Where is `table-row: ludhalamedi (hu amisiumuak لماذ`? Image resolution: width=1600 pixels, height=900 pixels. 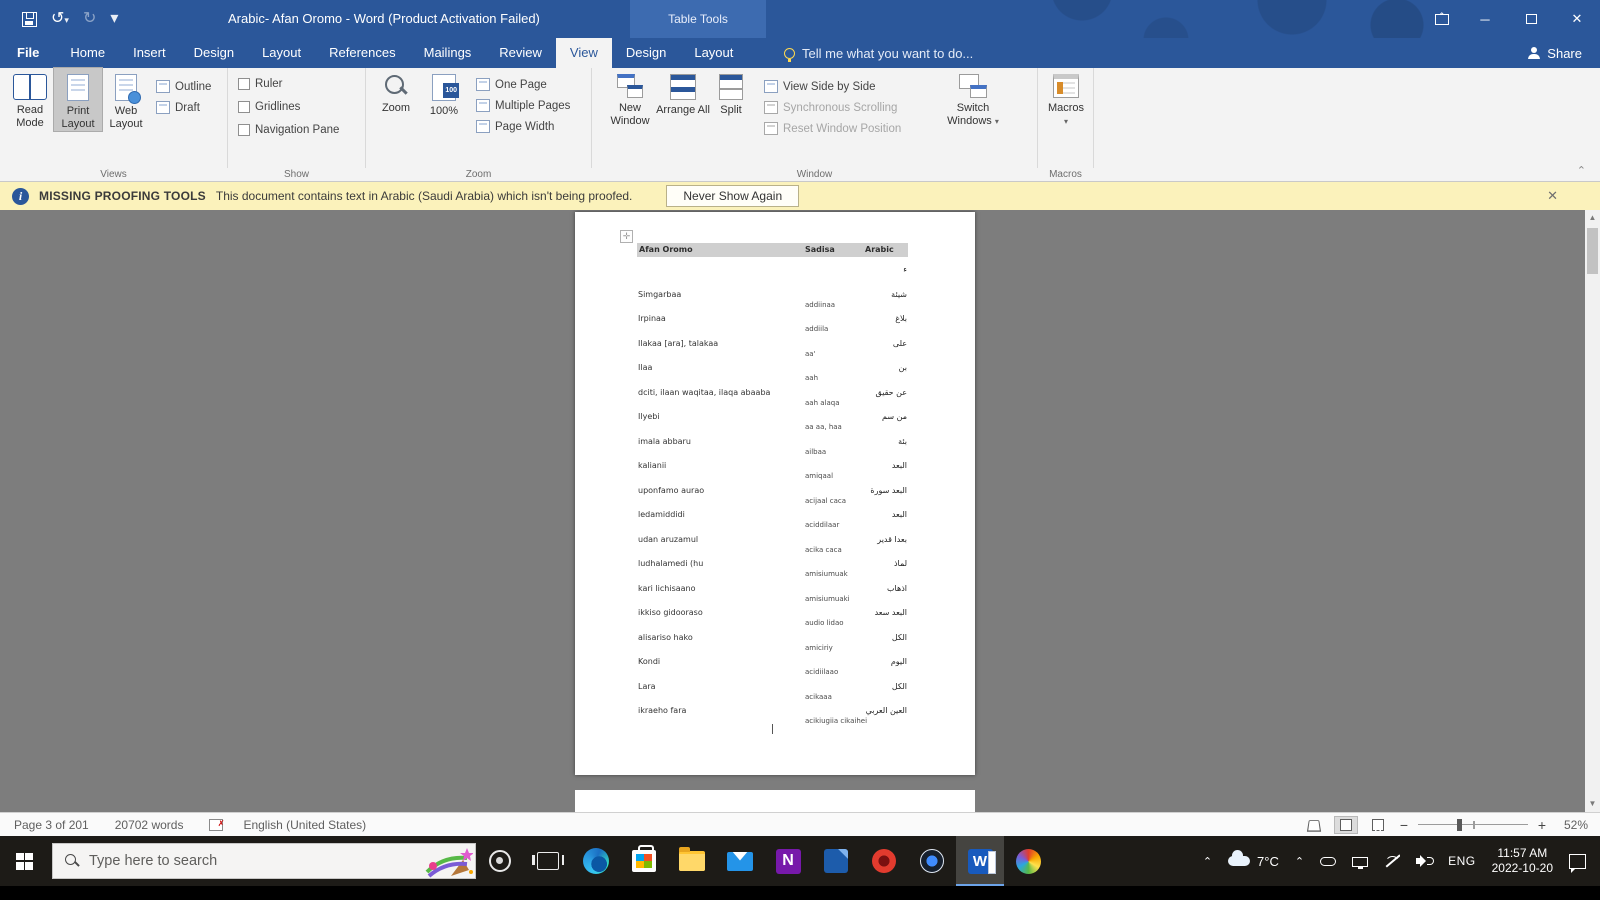
table-row: ludhalamedi (hu amisiumuak لماذ is located at coordinates (772, 569).